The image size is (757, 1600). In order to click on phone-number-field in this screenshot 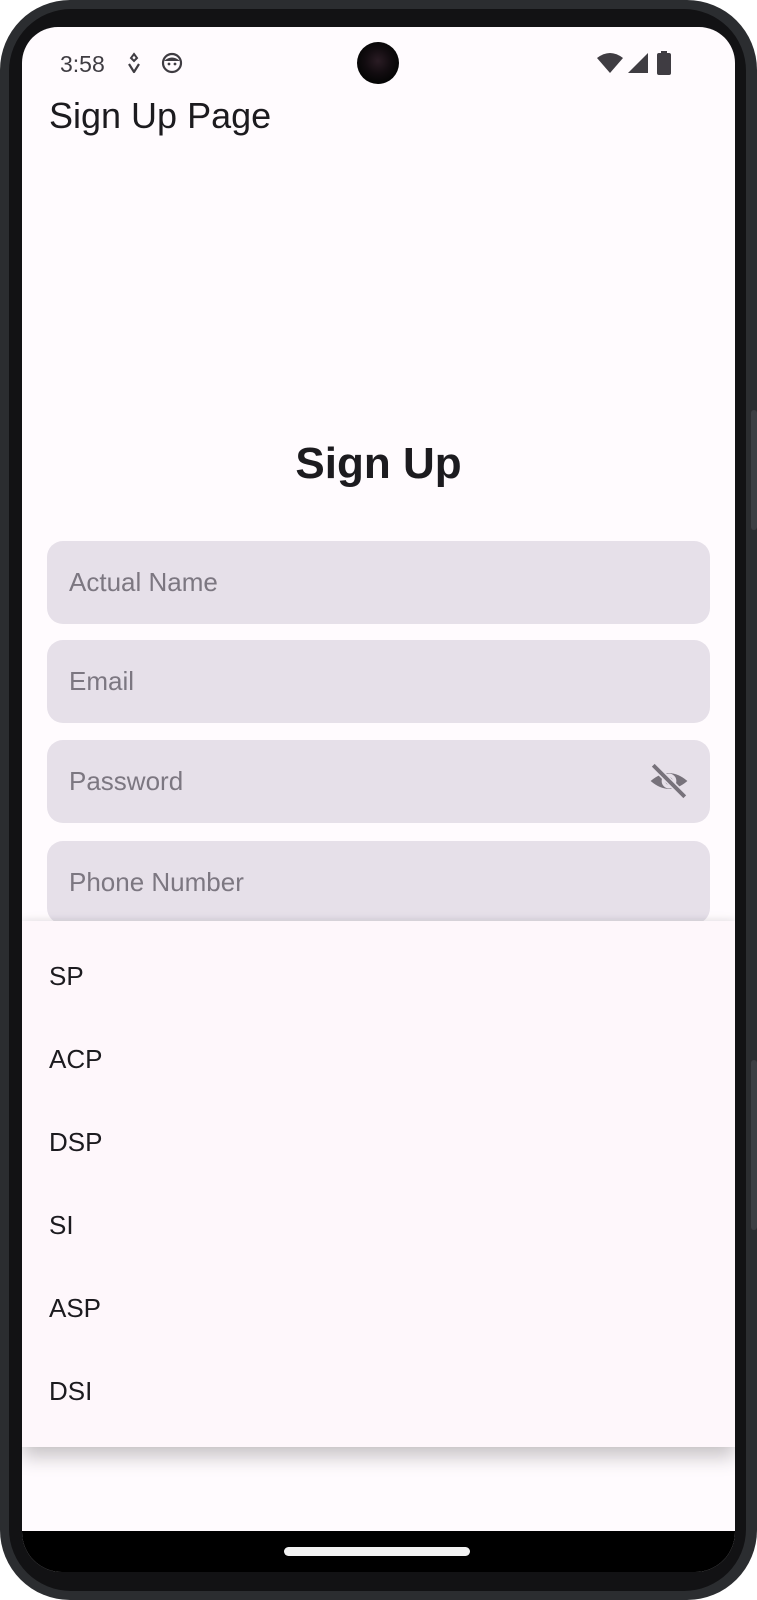, I will do `click(378, 882)`.